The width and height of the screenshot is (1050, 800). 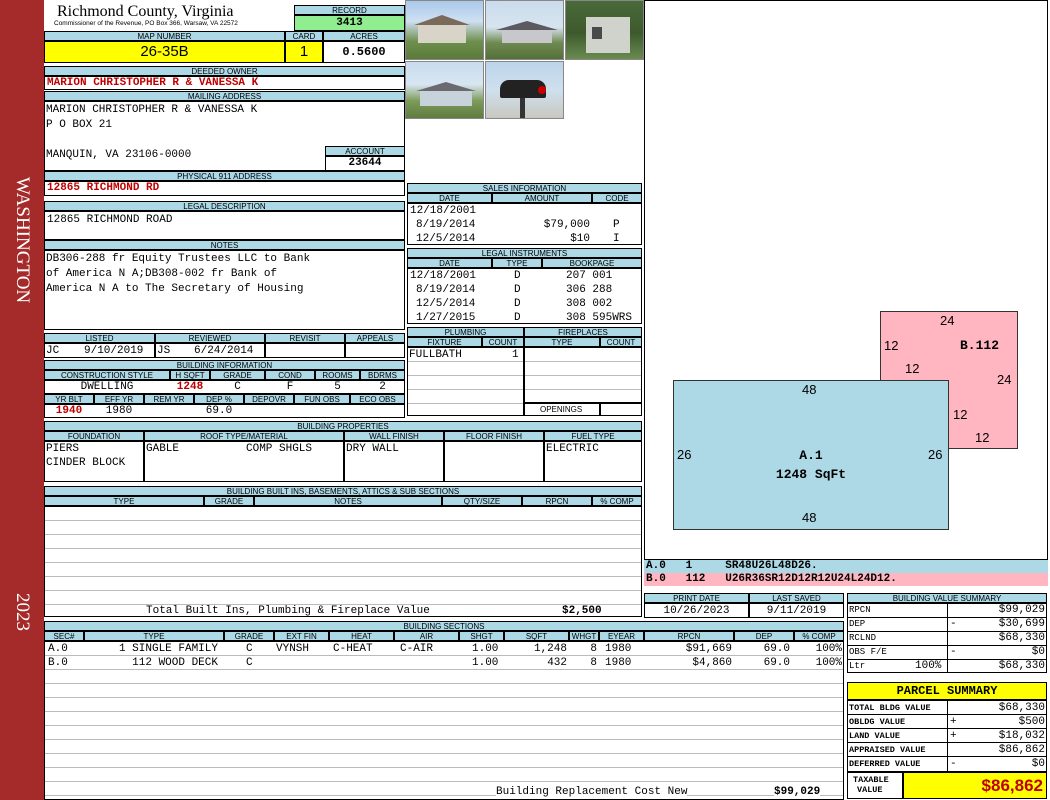 I want to click on appraised-value: $86,862, so click(x=1021, y=750).